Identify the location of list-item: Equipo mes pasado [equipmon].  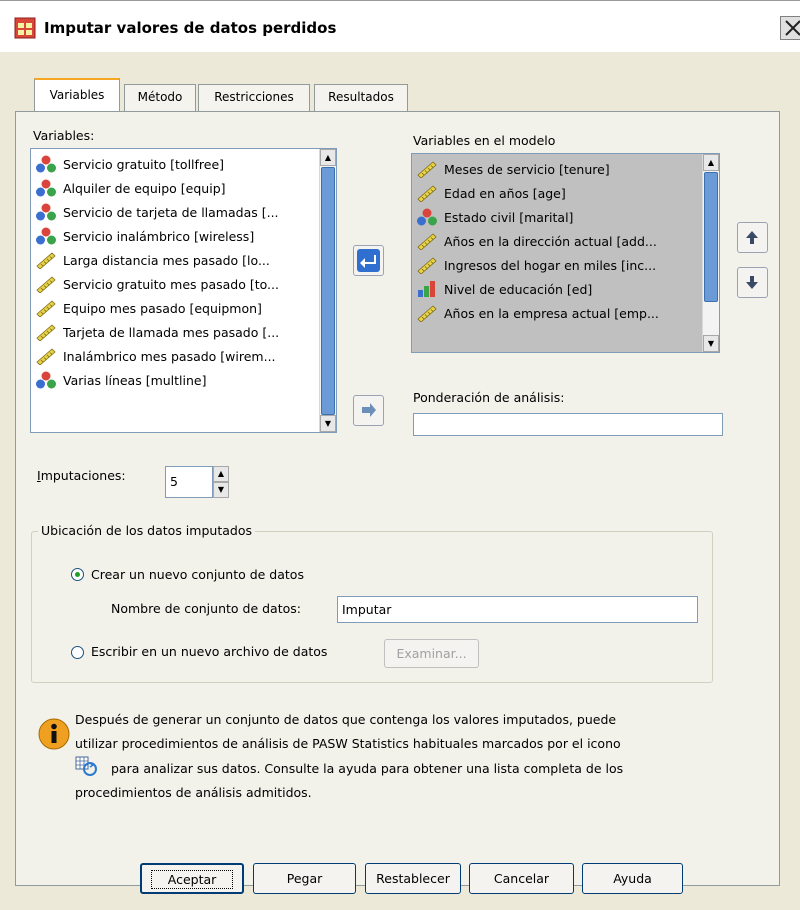
(148, 308).